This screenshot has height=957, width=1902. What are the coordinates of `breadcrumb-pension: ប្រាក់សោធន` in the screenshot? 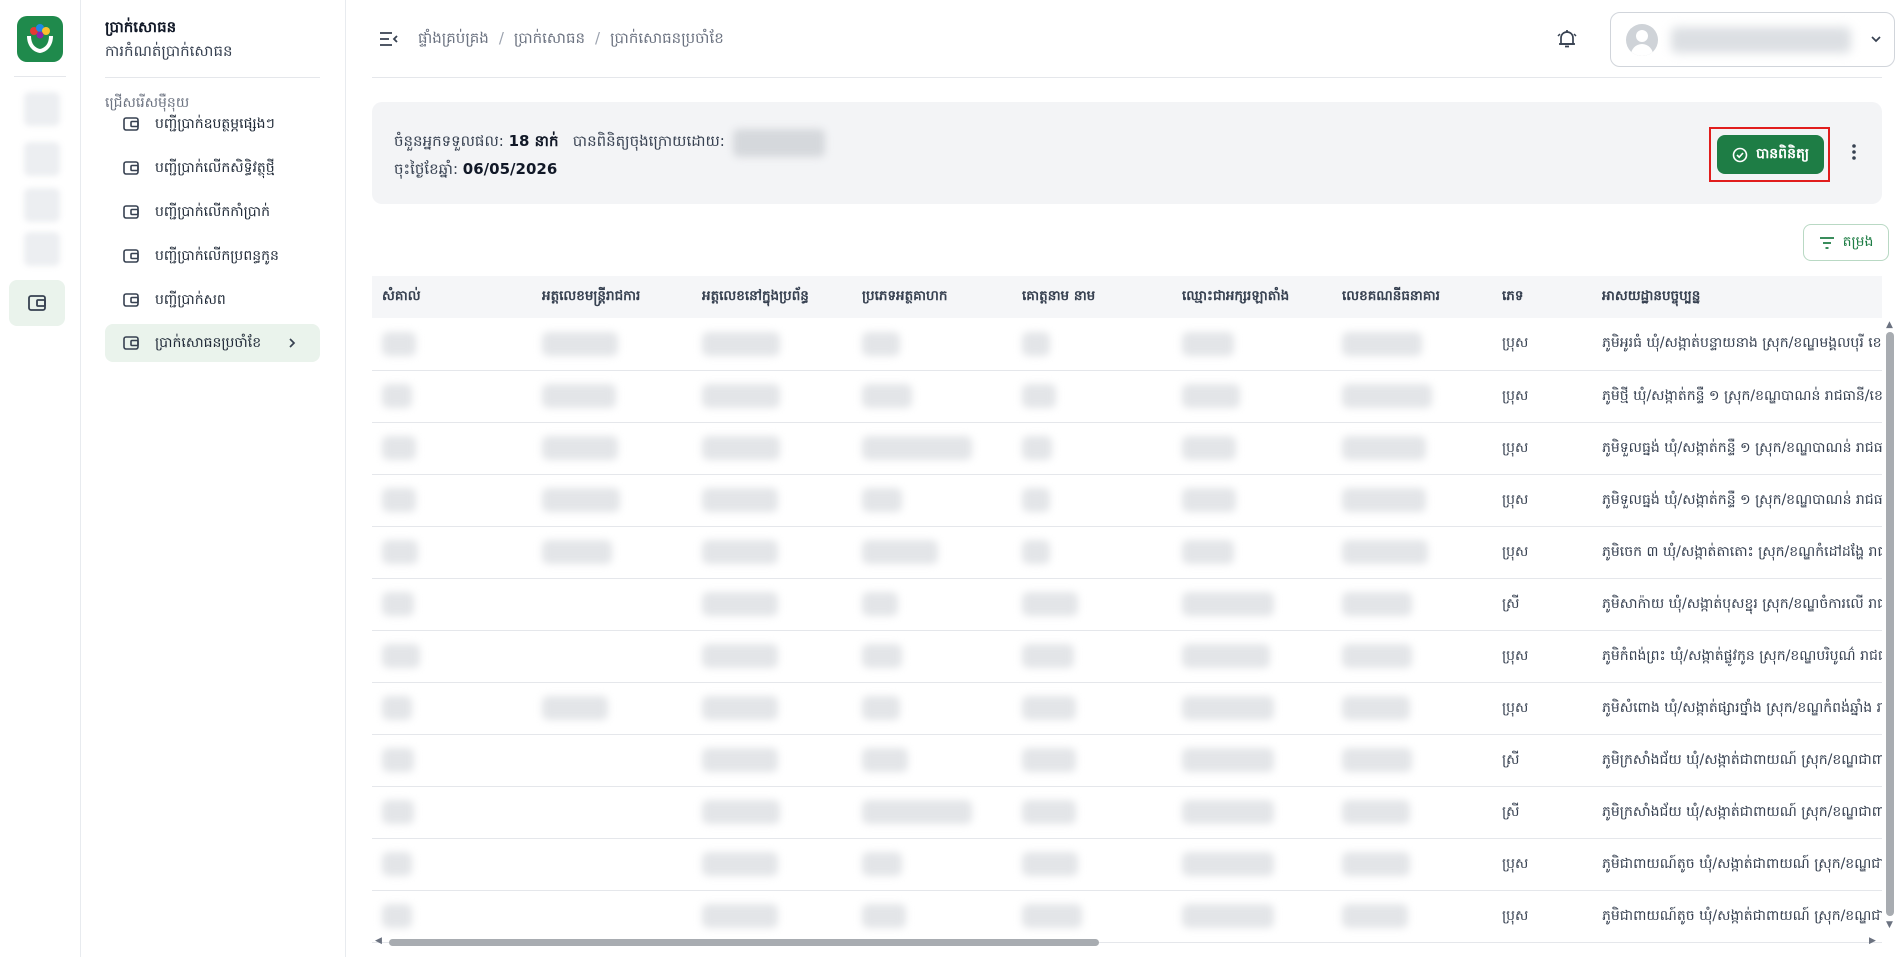 It's located at (549, 40).